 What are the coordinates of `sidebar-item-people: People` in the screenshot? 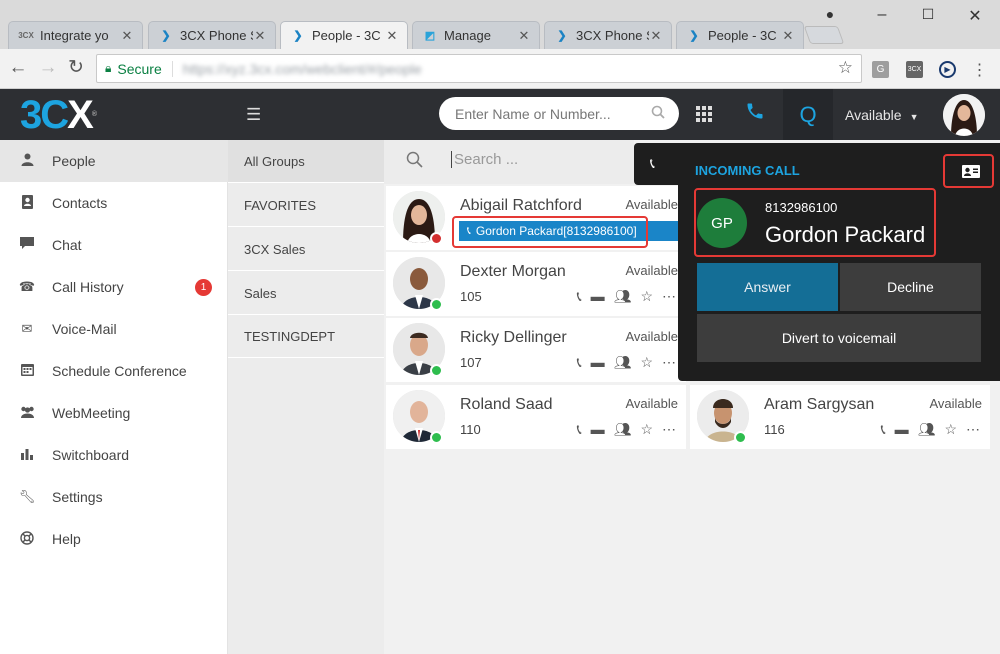 It's located at (114, 161).